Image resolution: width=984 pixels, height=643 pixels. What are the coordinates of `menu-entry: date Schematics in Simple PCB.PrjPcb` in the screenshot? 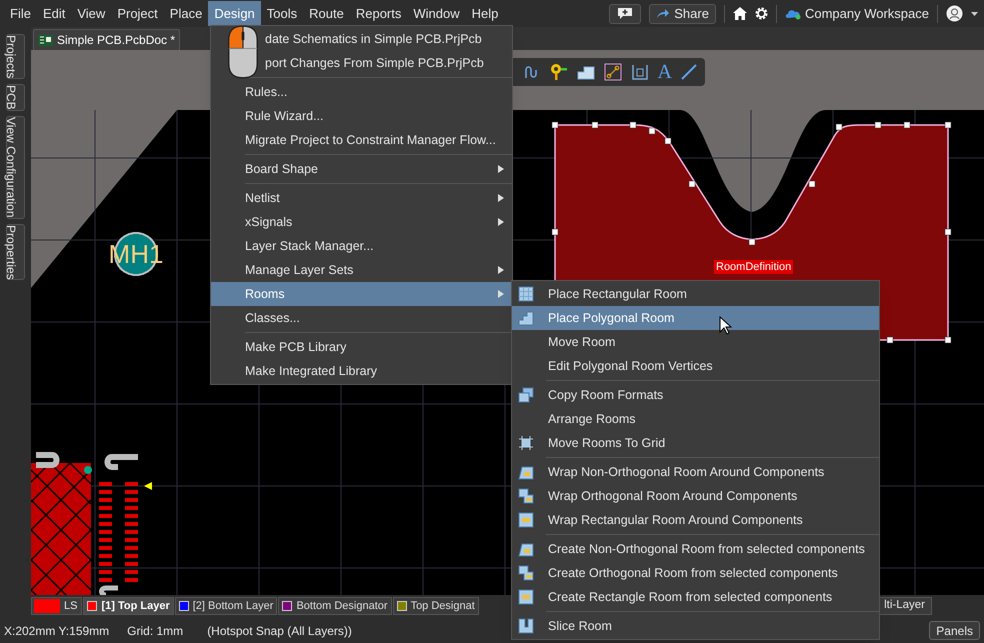 It's located at (361, 39).